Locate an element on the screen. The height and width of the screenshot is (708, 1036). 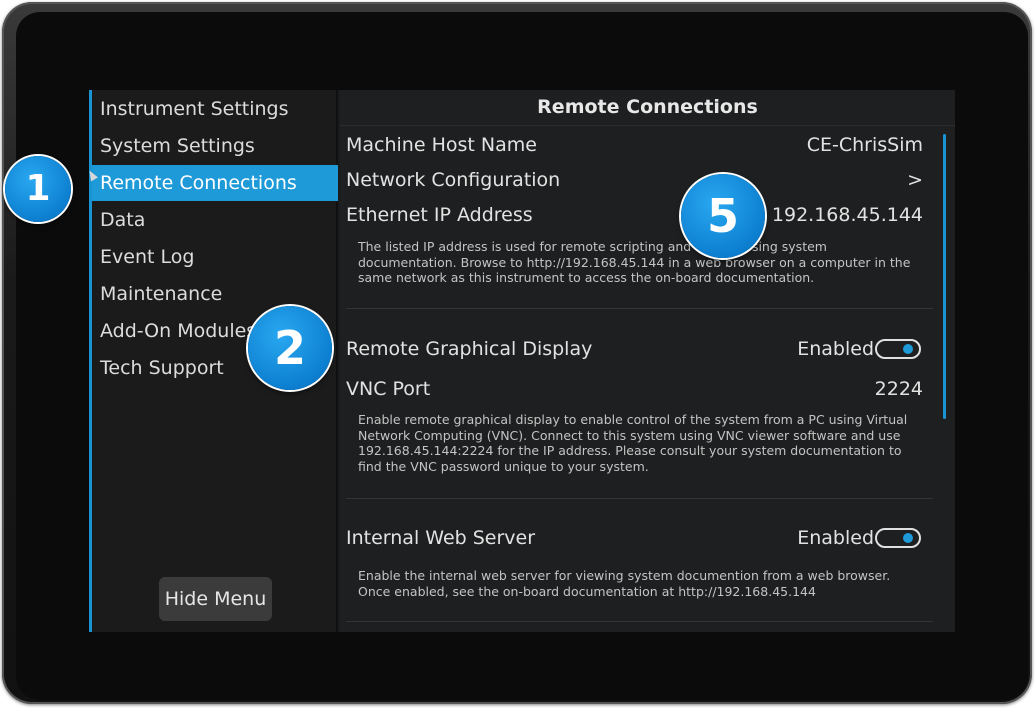
scrollbar is located at coordinates (944, 276).